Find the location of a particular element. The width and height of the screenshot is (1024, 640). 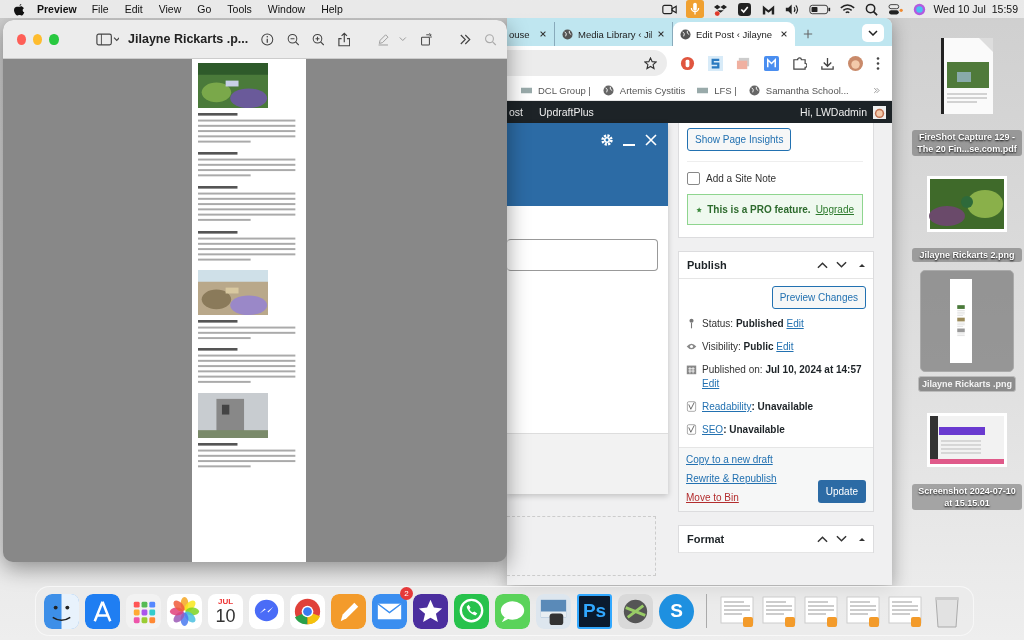

new-tab-icon is located at coordinates (808, 34).